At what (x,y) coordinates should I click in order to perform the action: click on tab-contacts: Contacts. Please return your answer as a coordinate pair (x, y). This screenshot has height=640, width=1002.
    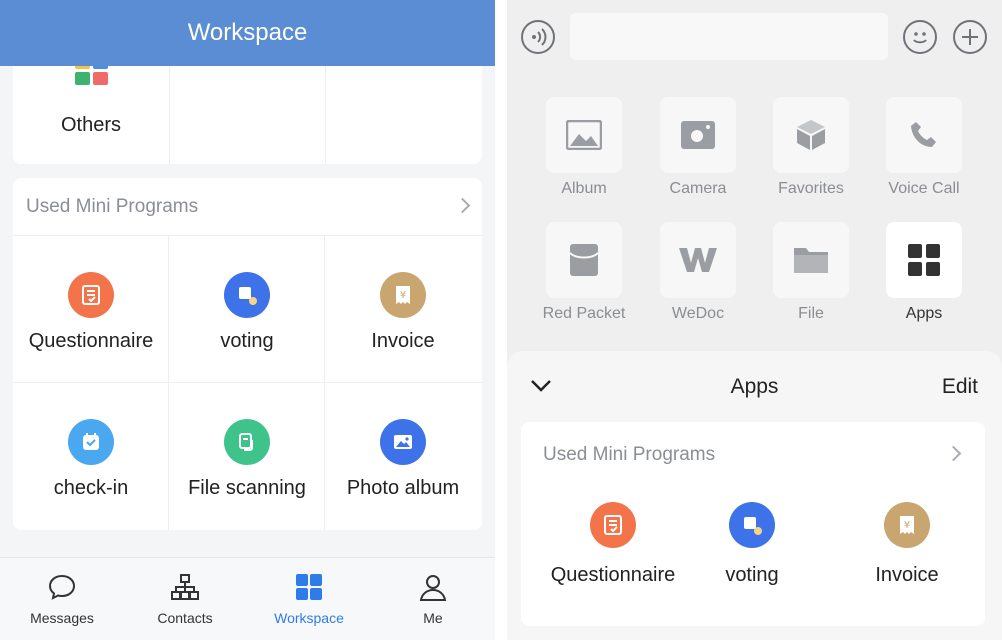
    Looking at the image, I should click on (185, 599).